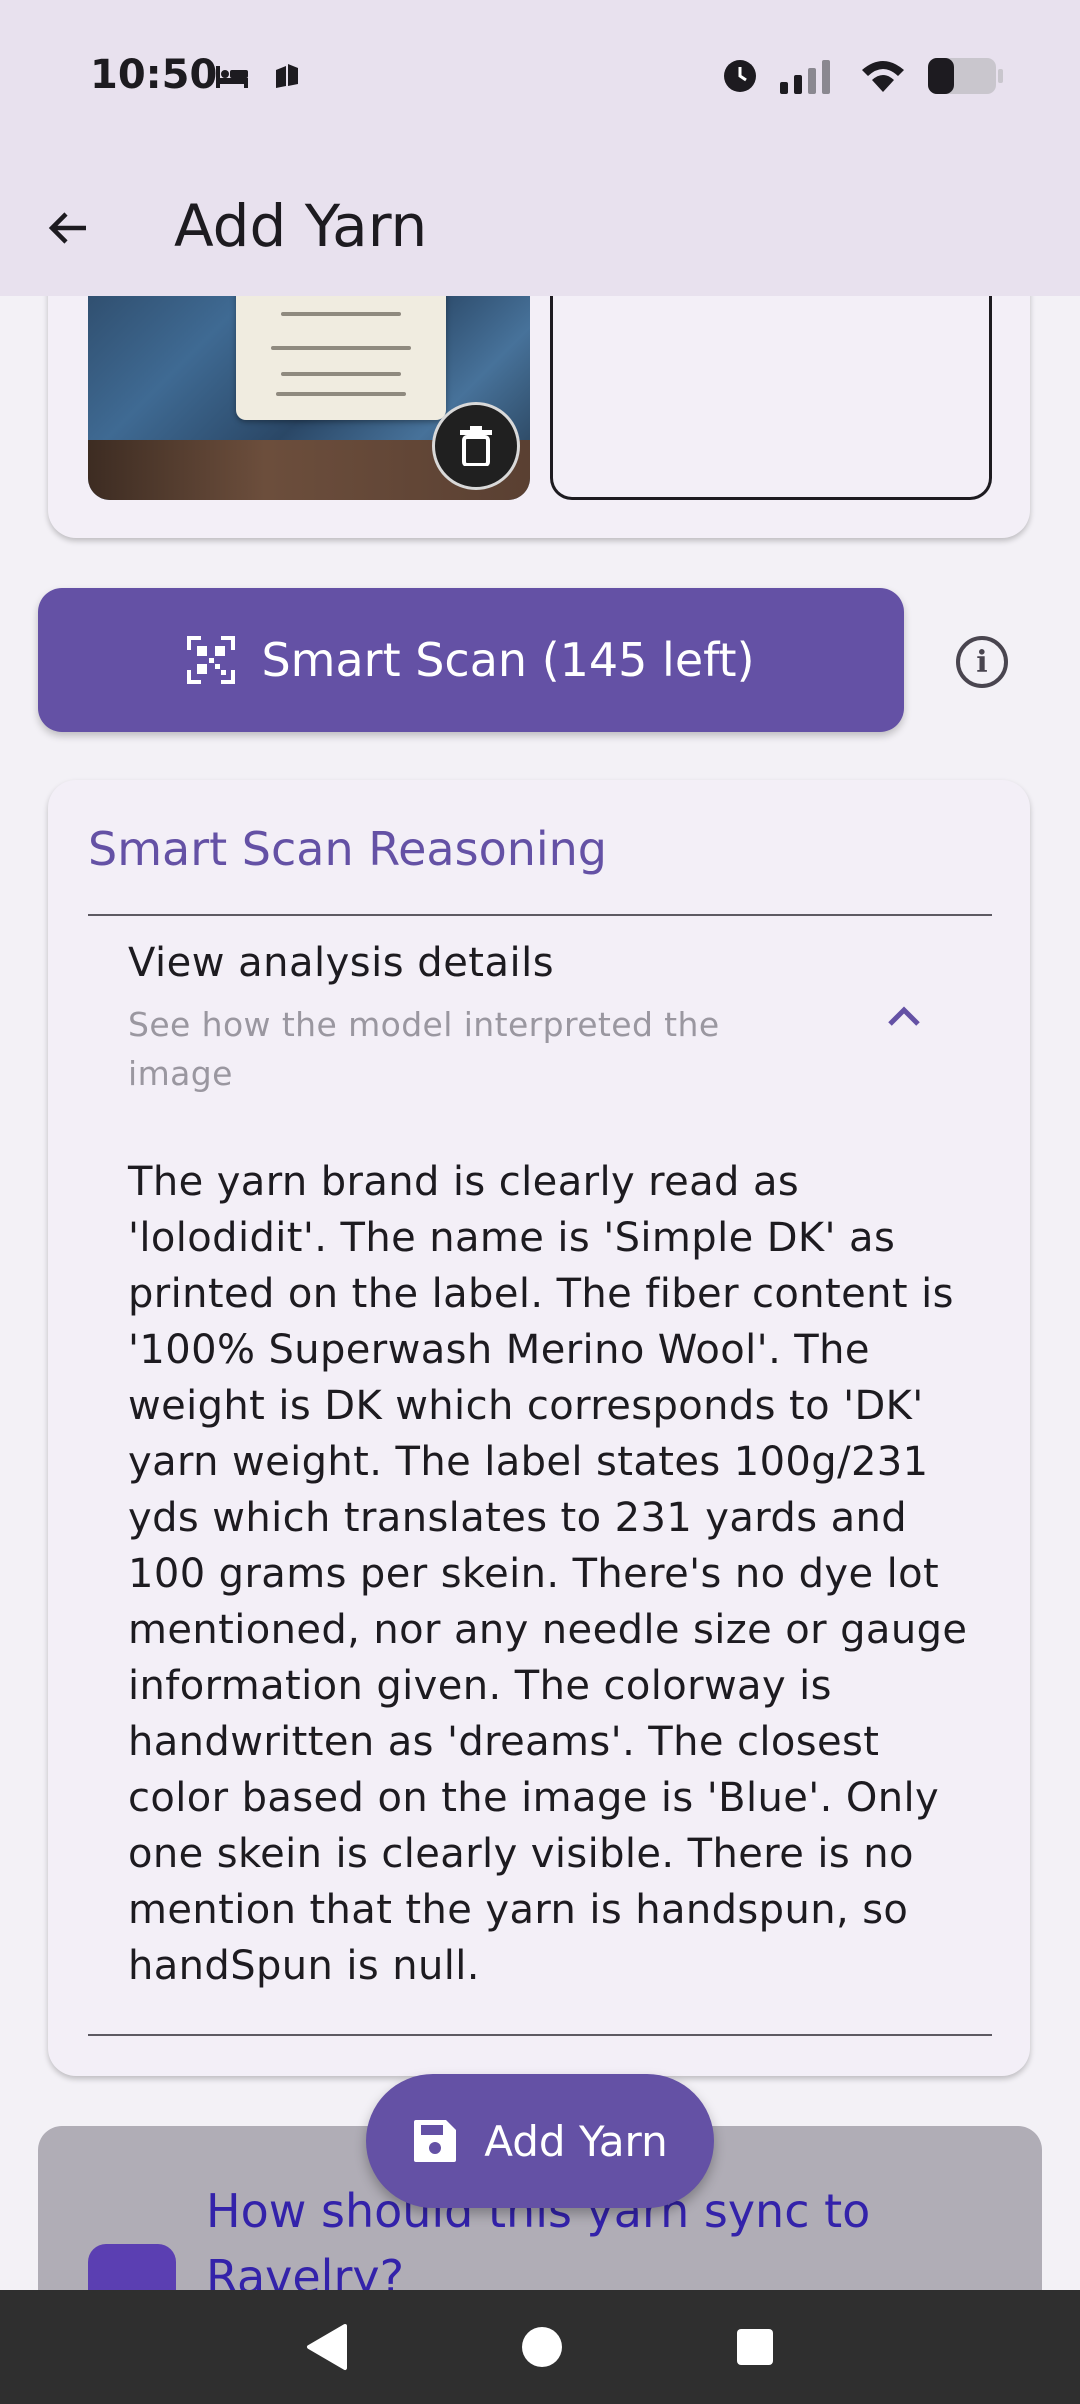 The width and height of the screenshot is (1080, 2404). Describe the element at coordinates (287, 76) in the screenshot. I see `notification-icon` at that location.